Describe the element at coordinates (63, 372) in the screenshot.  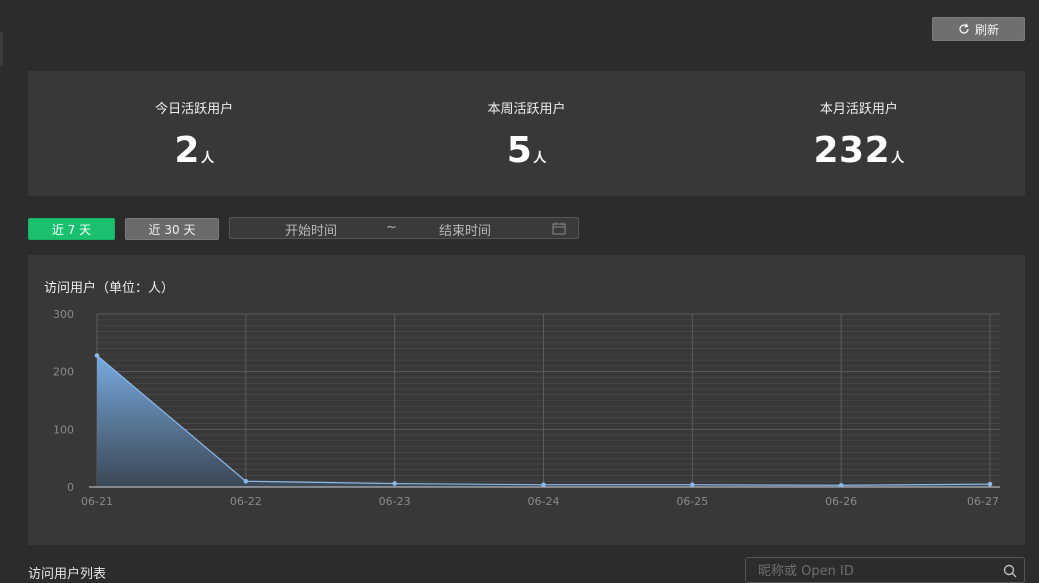
I see `y-tick-label: 200` at that location.